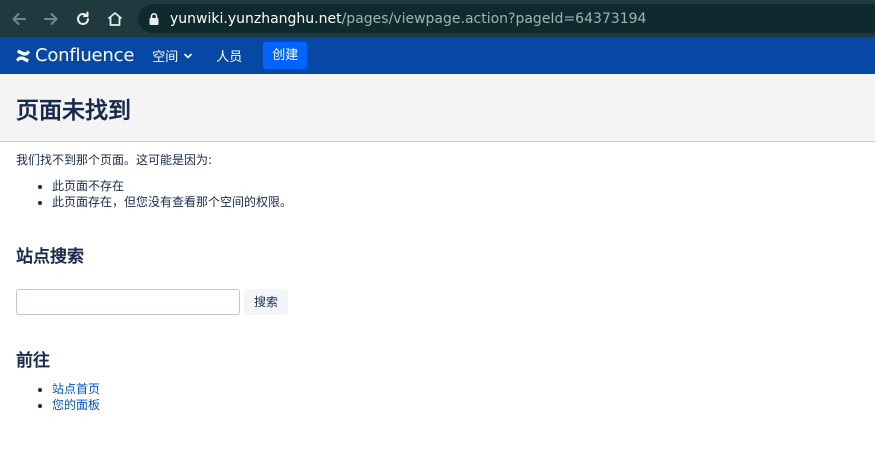 Image resolution: width=875 pixels, height=449 pixels. Describe the element at coordinates (73, 110) in the screenshot. I see `page-title: 页面未找到` at that location.